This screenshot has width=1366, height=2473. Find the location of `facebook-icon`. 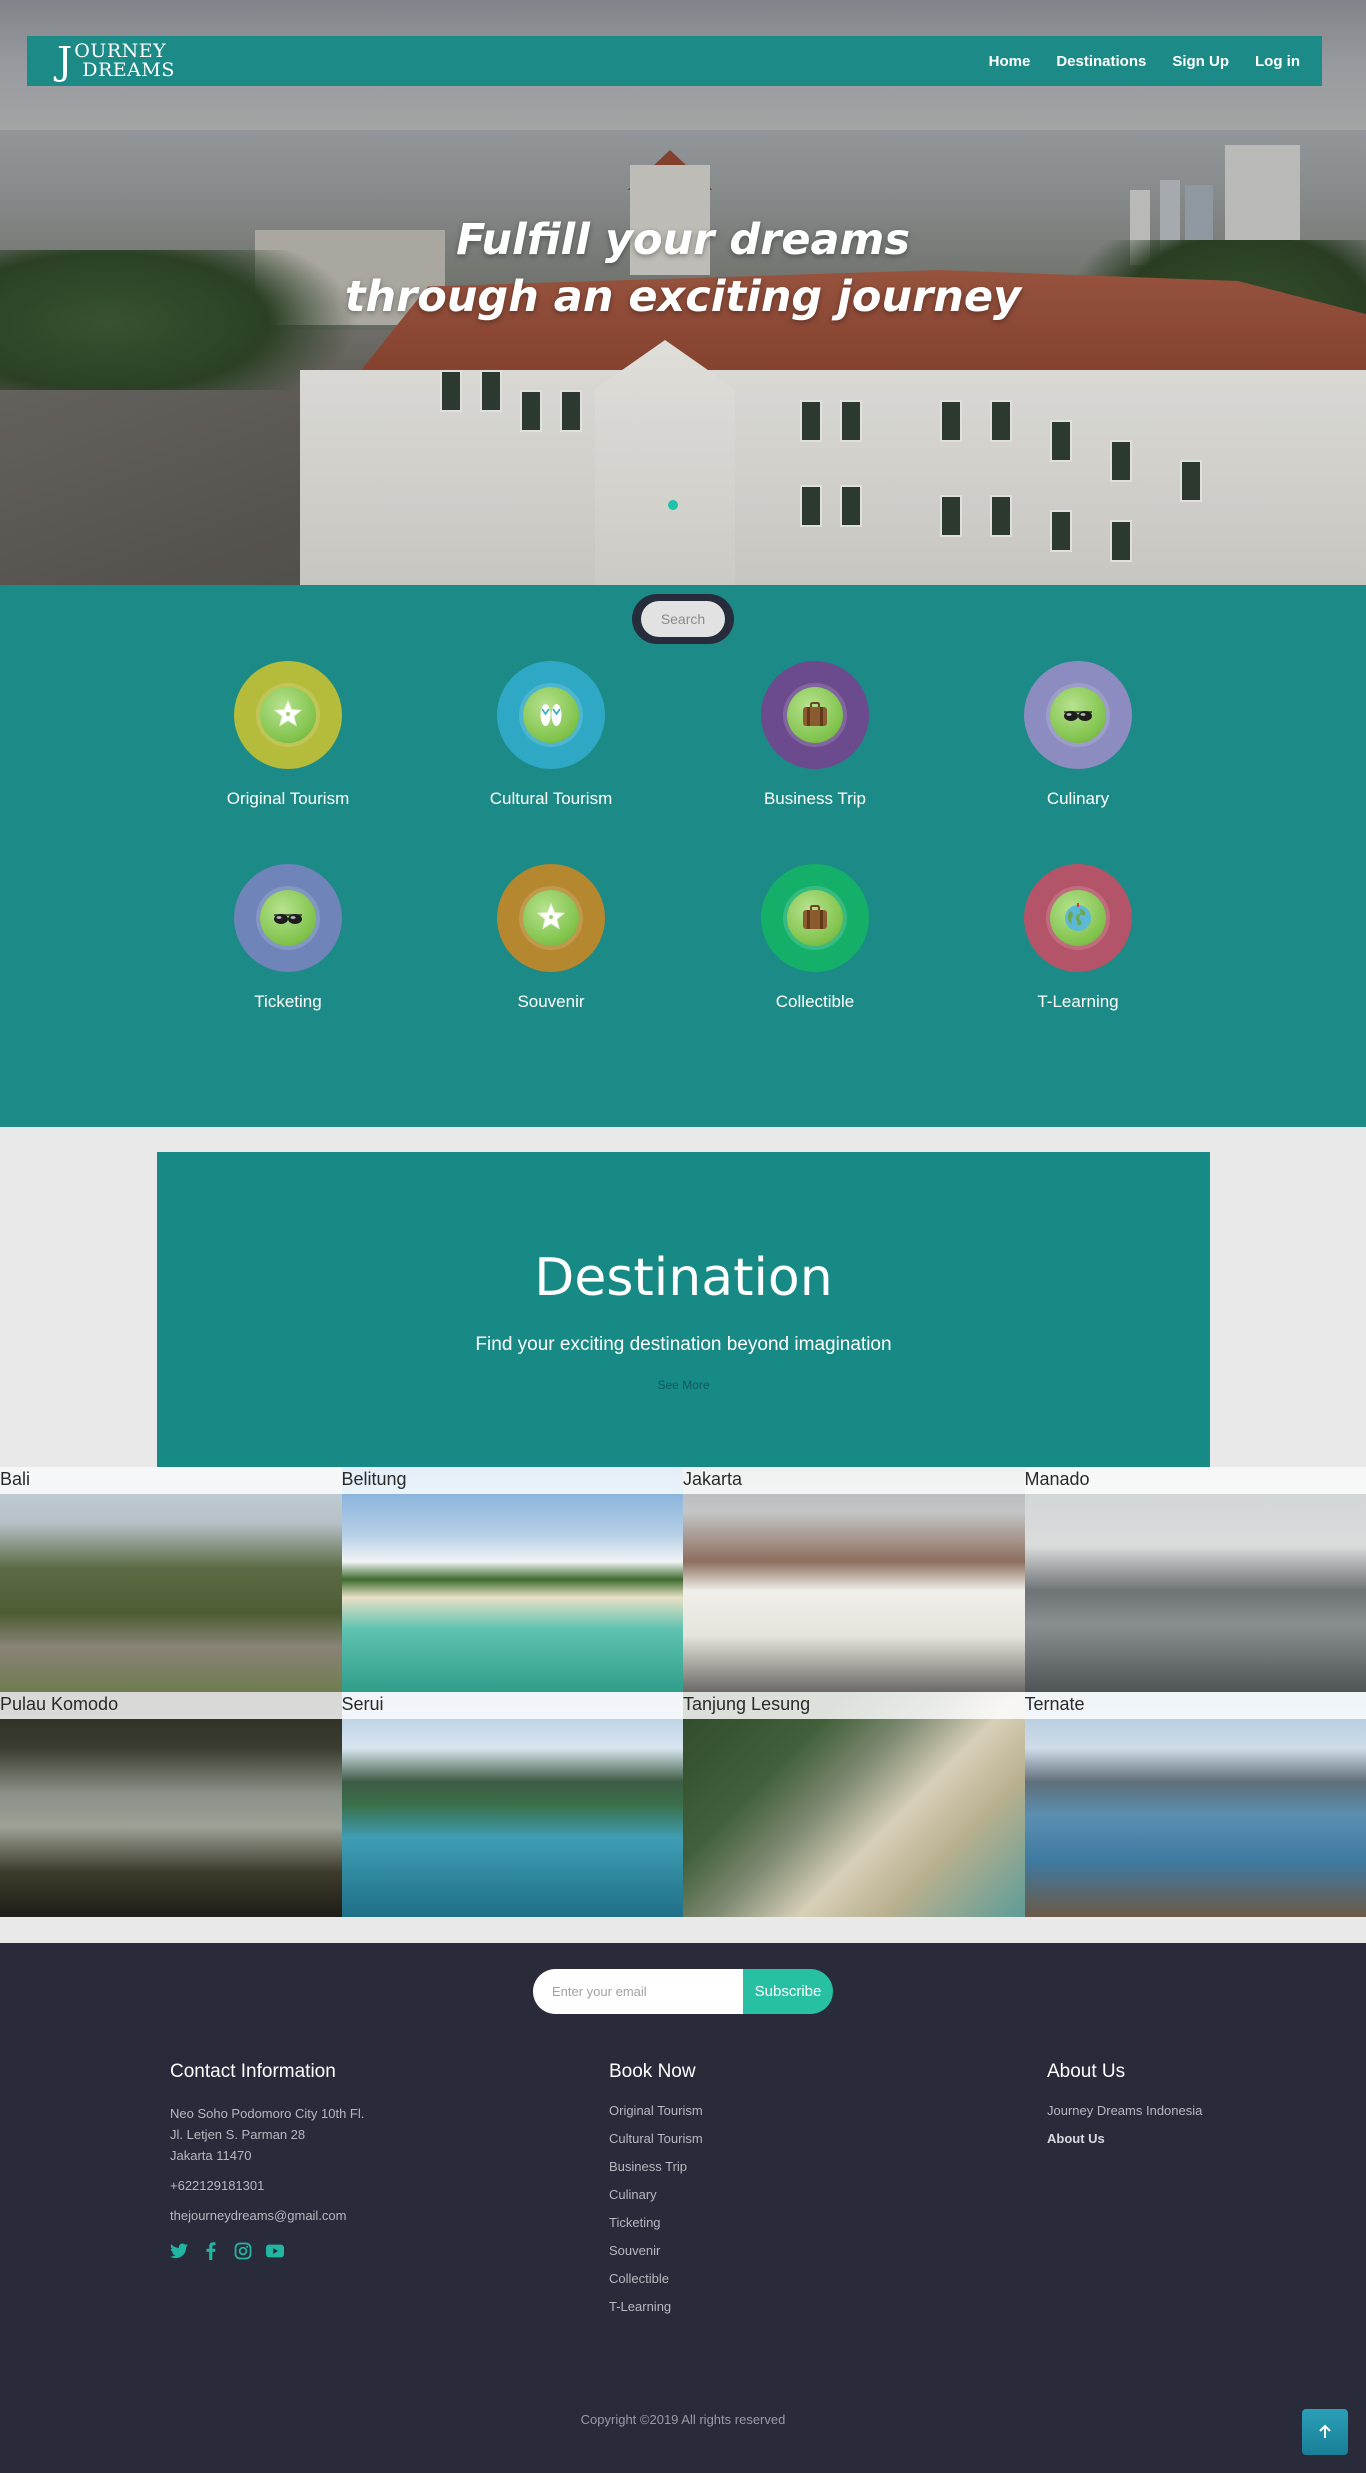

facebook-icon is located at coordinates (211, 2251).